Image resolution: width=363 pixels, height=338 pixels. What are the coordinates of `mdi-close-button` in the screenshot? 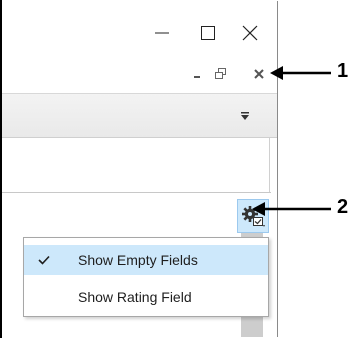 It's located at (259, 74).